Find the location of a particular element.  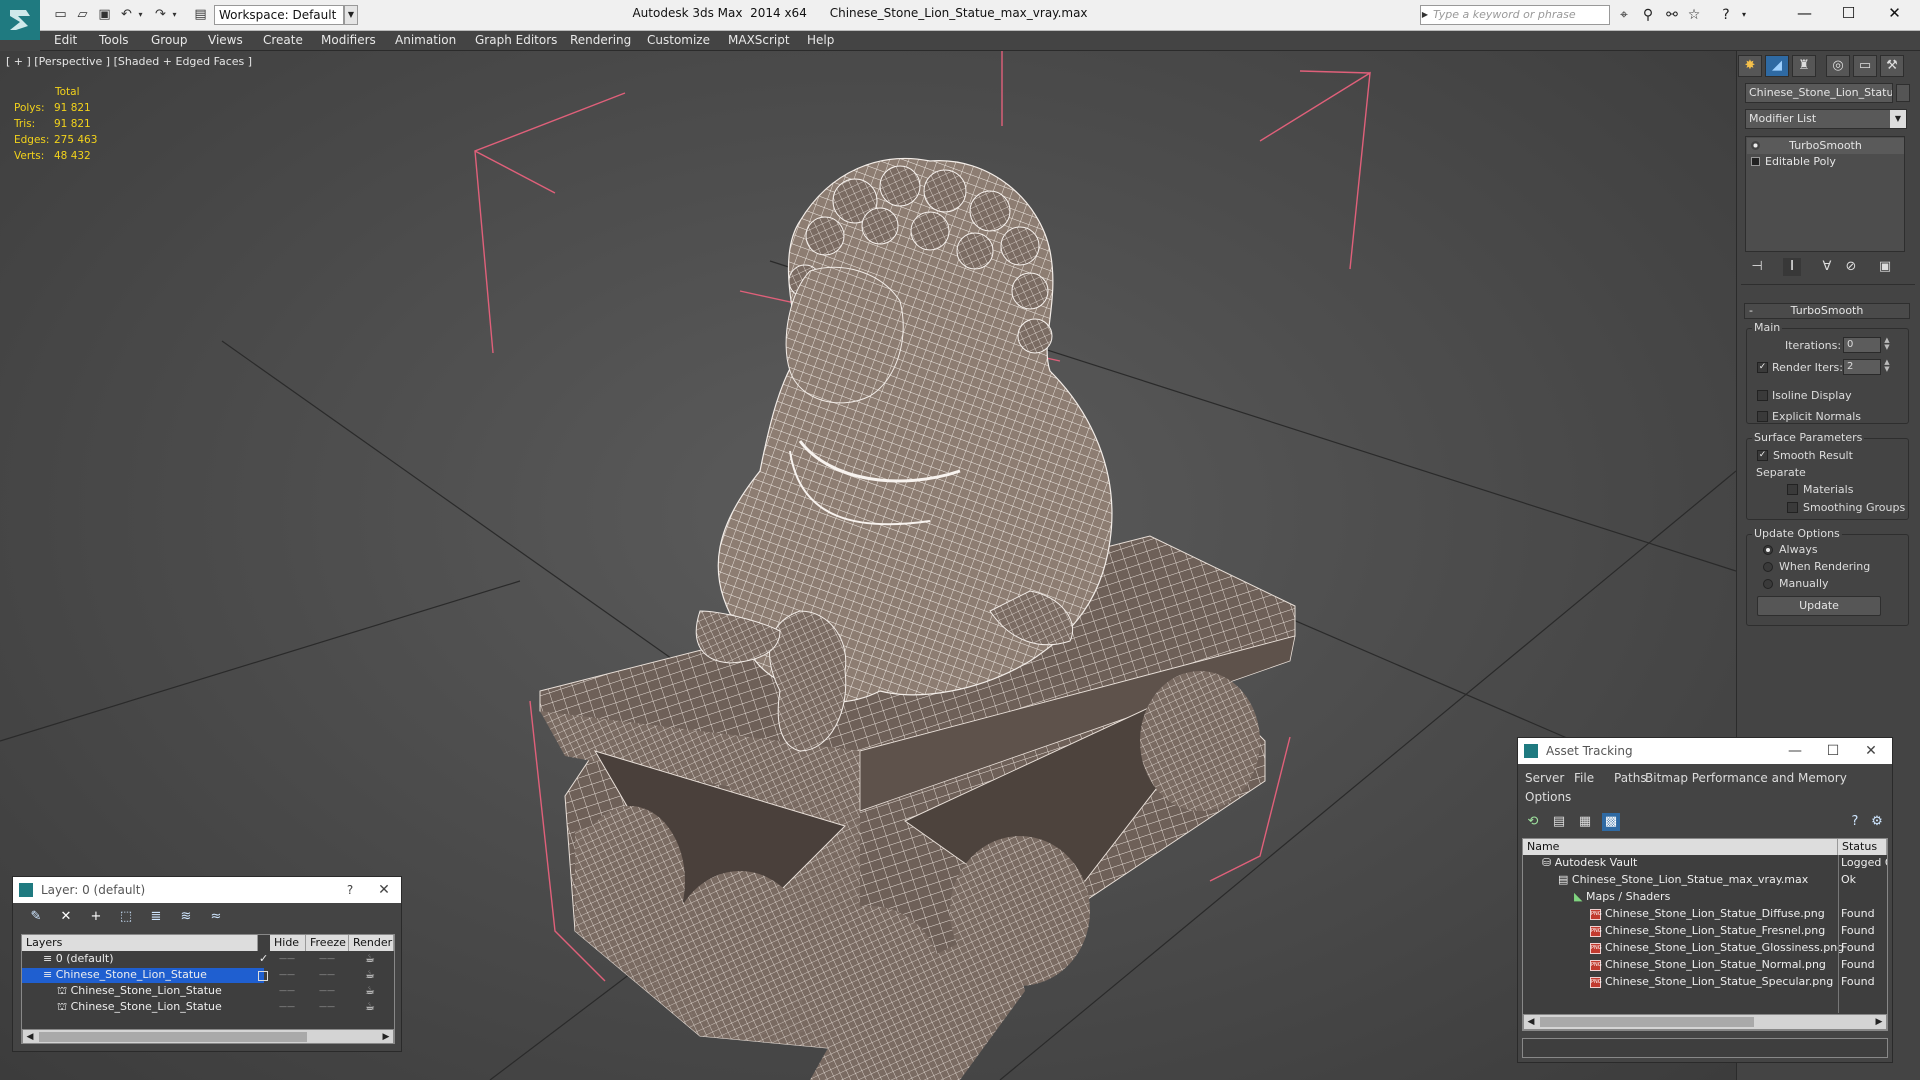

thumbnail-view-icon: ▦ is located at coordinates (1585, 822).